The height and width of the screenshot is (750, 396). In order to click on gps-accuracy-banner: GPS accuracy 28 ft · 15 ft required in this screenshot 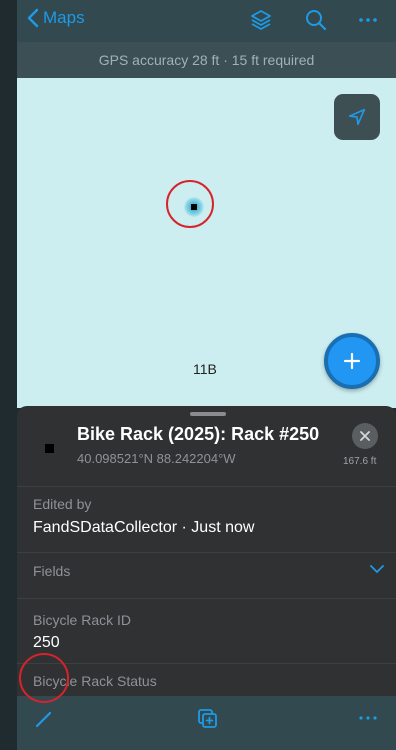, I will do `click(206, 60)`.